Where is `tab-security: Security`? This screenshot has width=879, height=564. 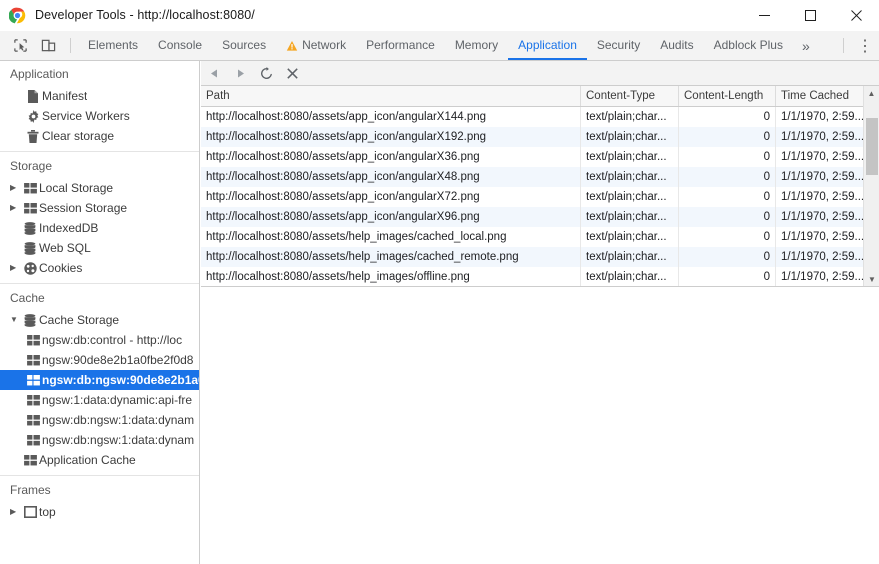 tab-security: Security is located at coordinates (618, 45).